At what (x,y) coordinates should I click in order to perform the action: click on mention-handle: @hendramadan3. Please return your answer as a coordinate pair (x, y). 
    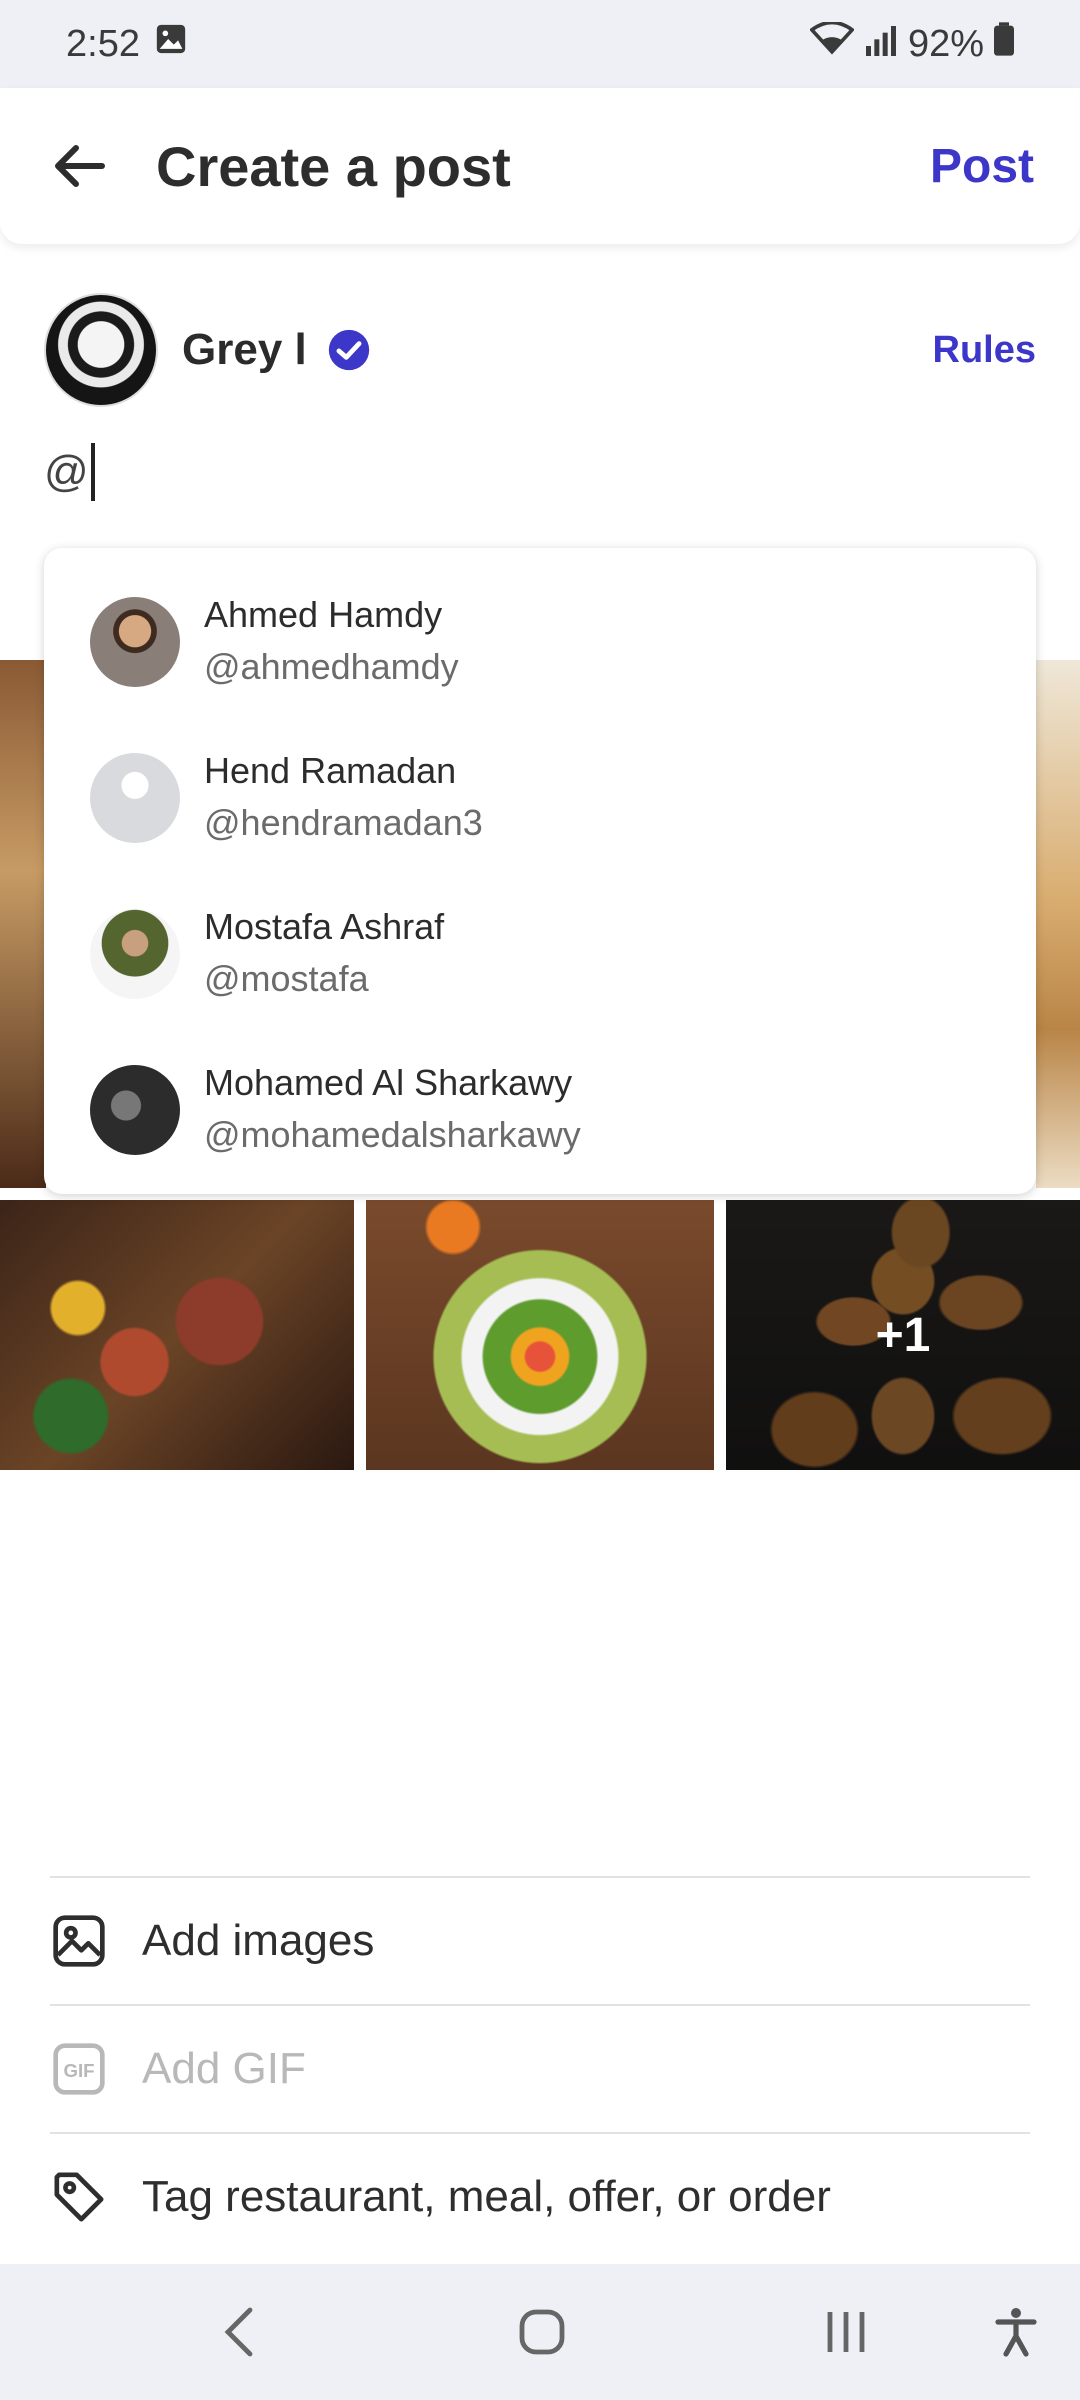
    Looking at the image, I should click on (343, 822).